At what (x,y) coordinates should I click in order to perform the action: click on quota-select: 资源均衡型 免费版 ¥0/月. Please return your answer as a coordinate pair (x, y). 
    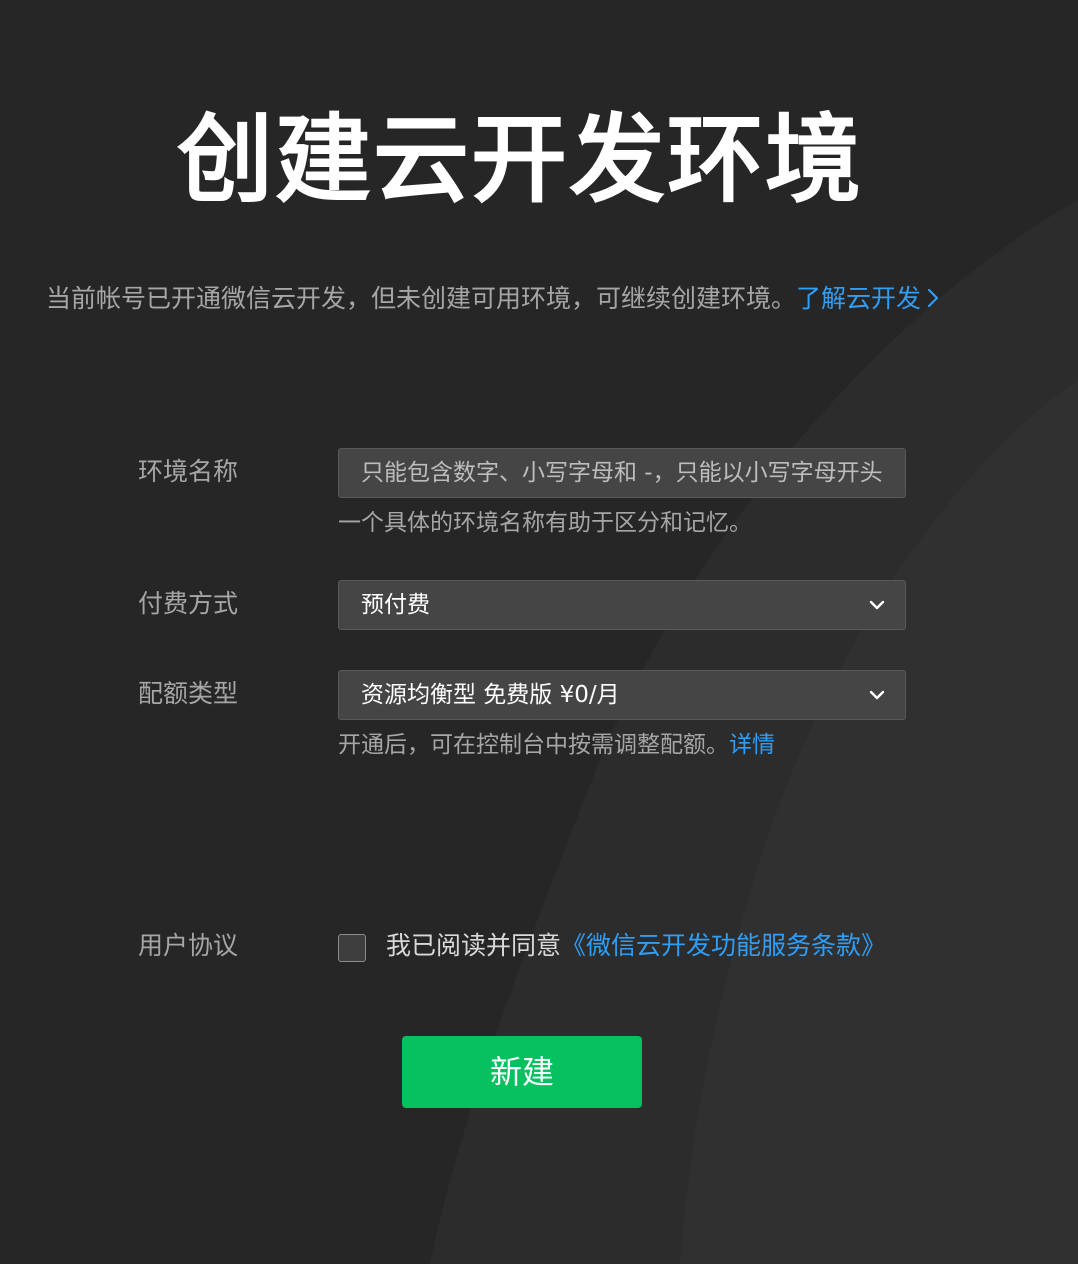
    Looking at the image, I should click on (622, 695).